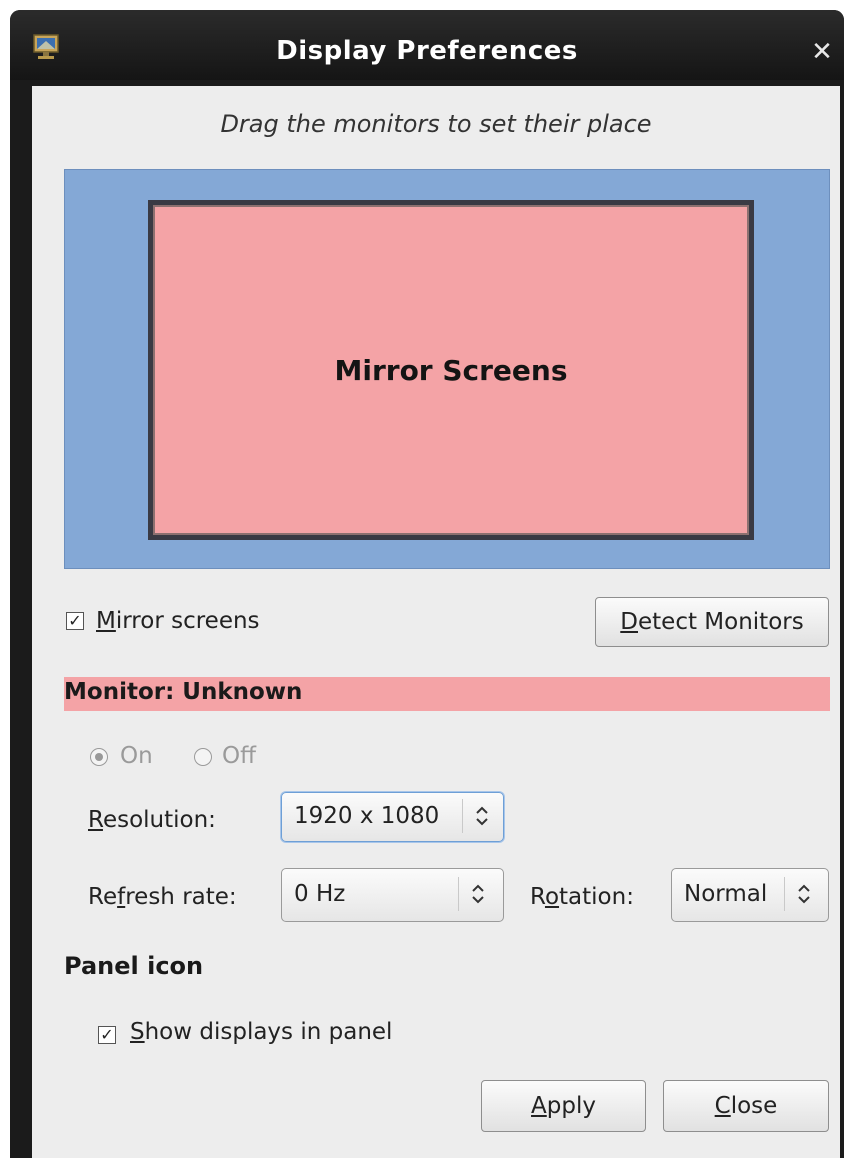 The image size is (846, 1161). What do you see at coordinates (99, 757) in the screenshot?
I see `power-on-radio` at bounding box center [99, 757].